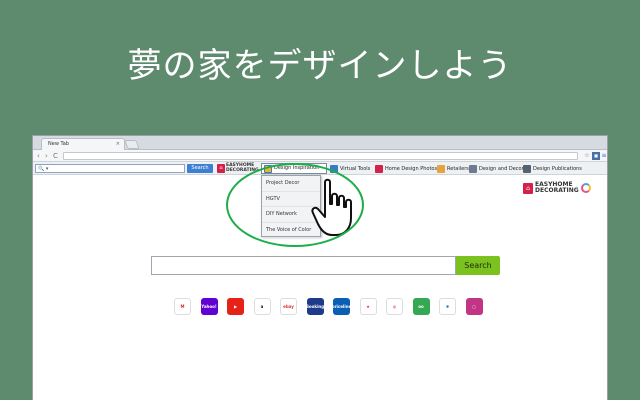 This screenshot has height=400, width=640. What do you see at coordinates (235, 306) in the screenshot?
I see `youtube-icon: ▶` at bounding box center [235, 306].